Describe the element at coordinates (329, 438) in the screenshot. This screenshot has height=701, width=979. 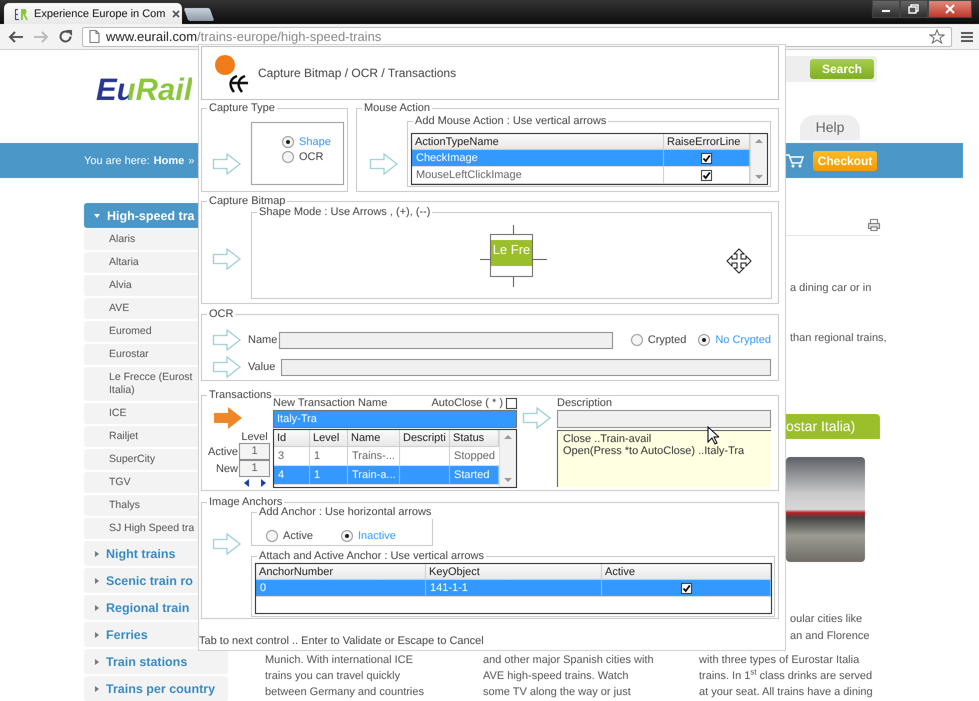
I see `column-header: Level` at that location.